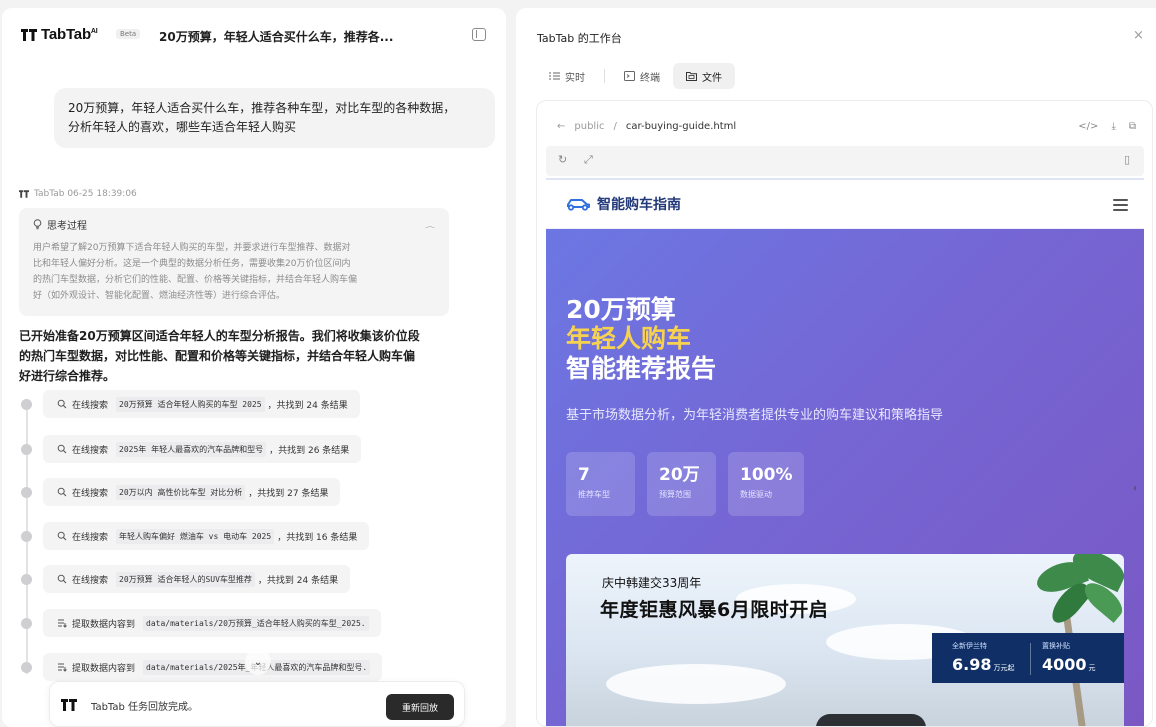  Describe the element at coordinates (561, 126) in the screenshot. I see `back-arrow-icon: ←` at that location.